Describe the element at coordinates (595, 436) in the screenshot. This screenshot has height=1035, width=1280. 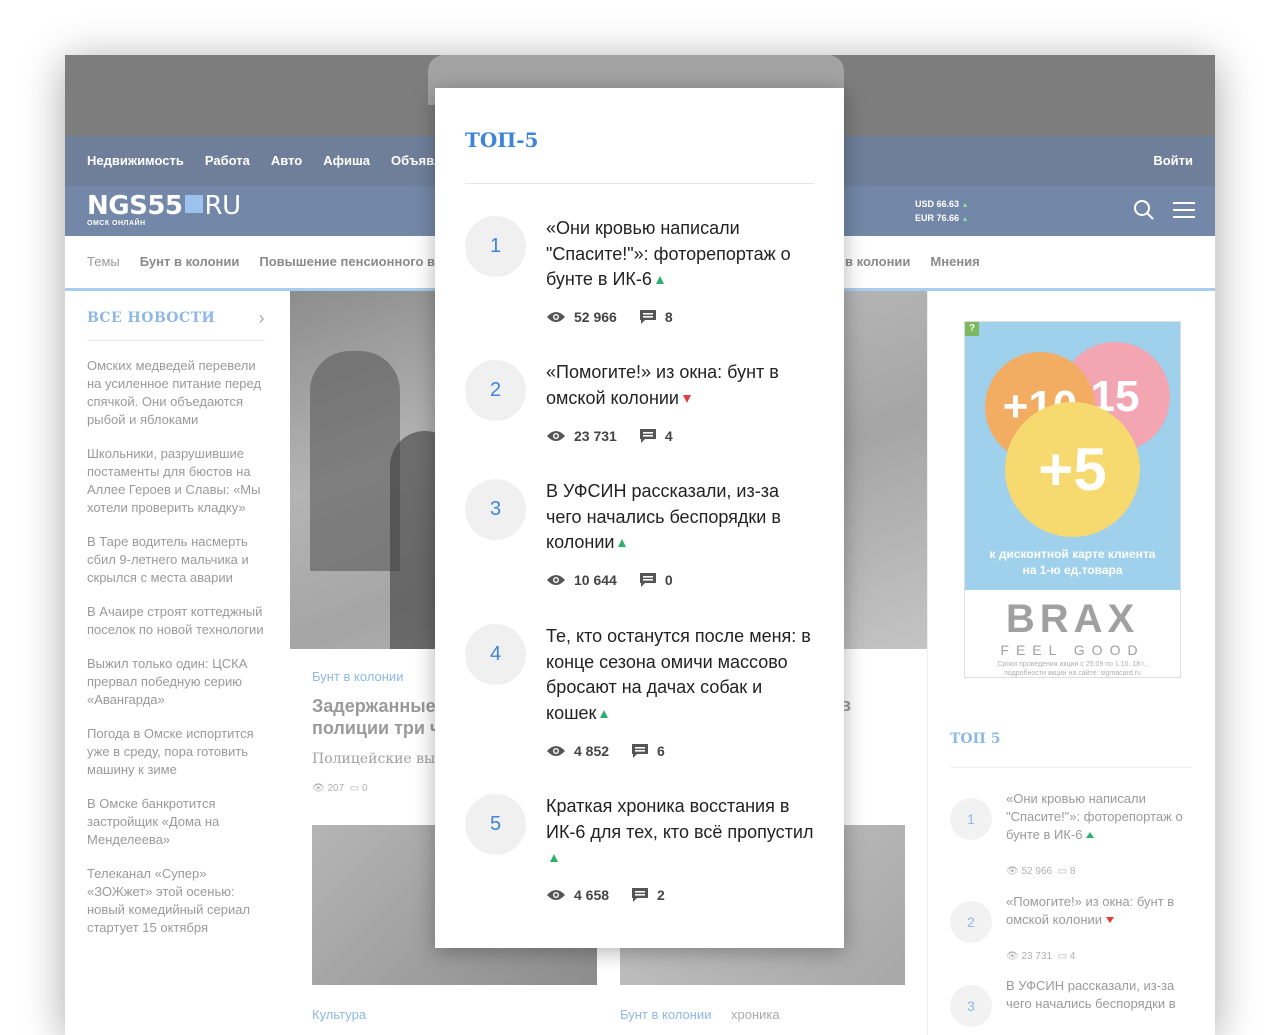
I see `views-count: 23 731` at that location.